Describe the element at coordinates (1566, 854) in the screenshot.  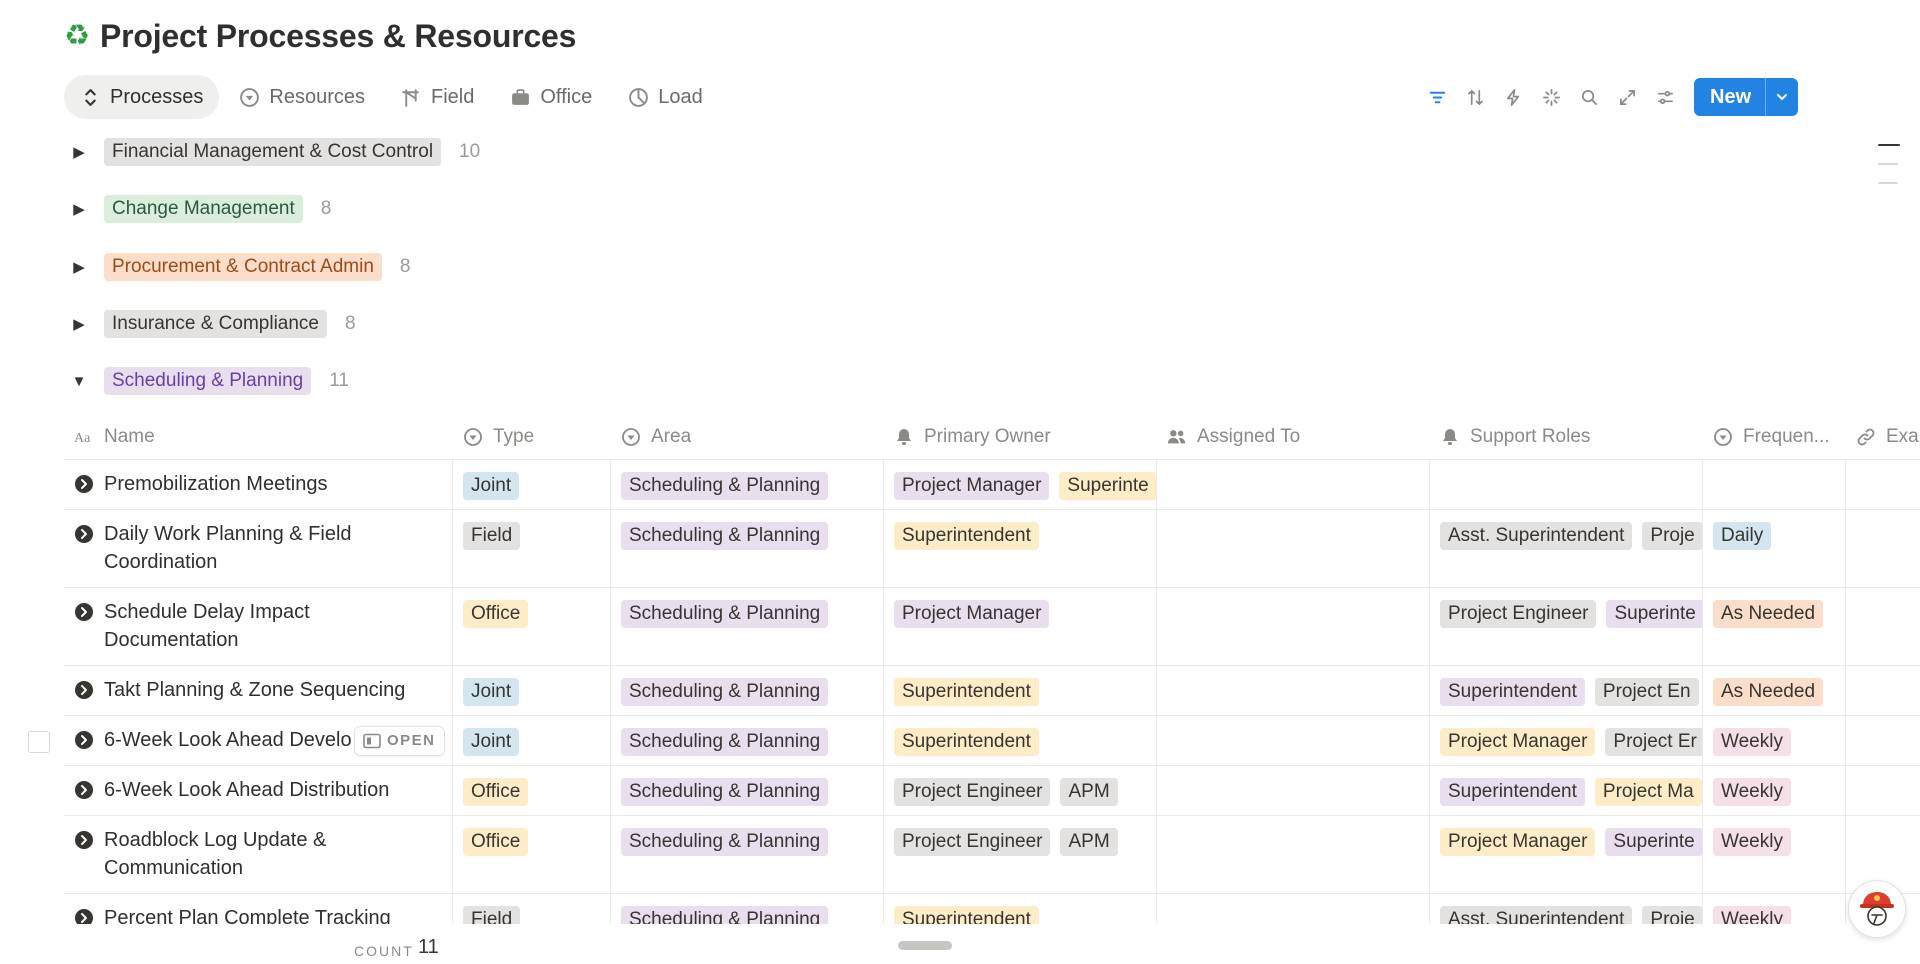
I see `support-cell: Project Manager Superinte` at that location.